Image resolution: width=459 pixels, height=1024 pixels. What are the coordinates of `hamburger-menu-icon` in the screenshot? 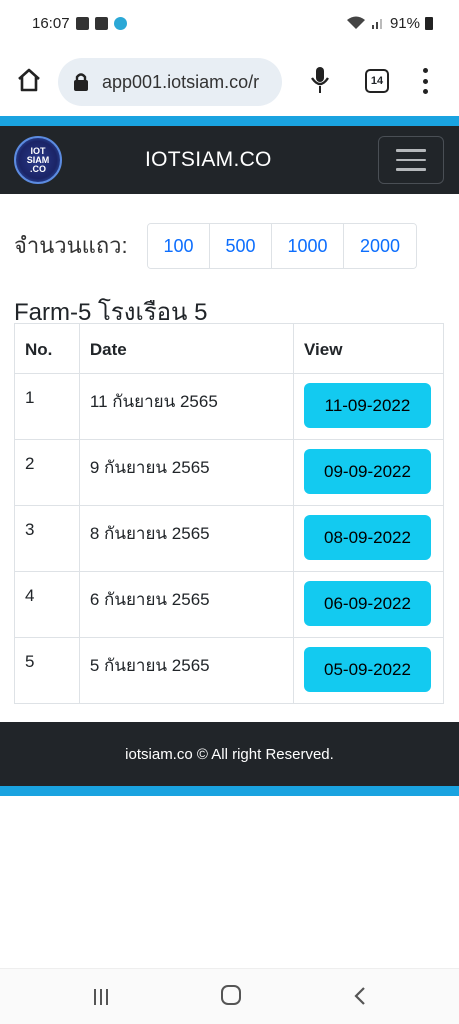 It's located at (411, 160).